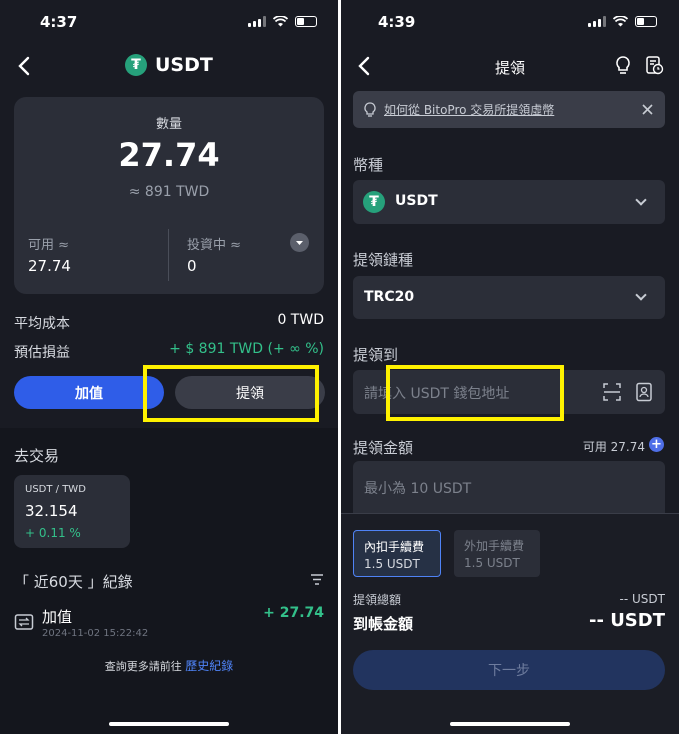  What do you see at coordinates (376, 355) in the screenshot?
I see `withdraw-to-label: 提領到` at bounding box center [376, 355].